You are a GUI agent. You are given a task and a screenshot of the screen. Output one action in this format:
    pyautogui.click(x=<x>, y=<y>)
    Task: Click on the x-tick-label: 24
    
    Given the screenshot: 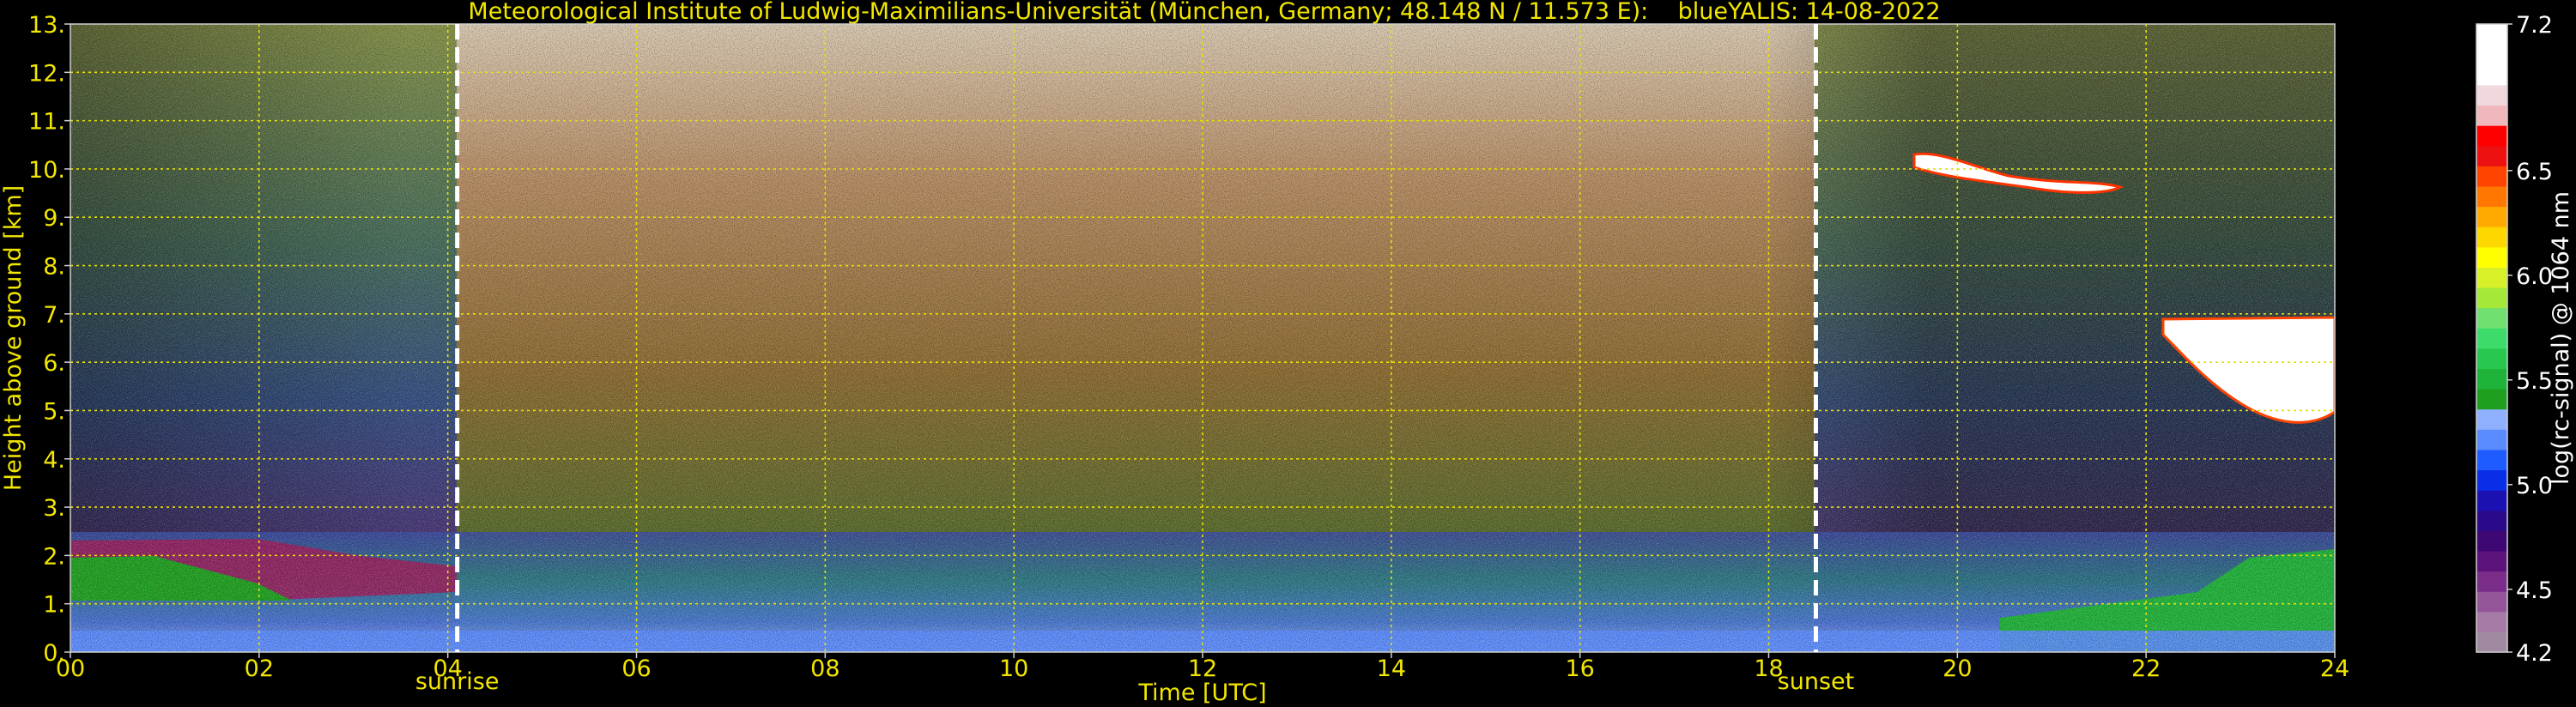 What is the action you would take?
    pyautogui.click(x=2334, y=669)
    